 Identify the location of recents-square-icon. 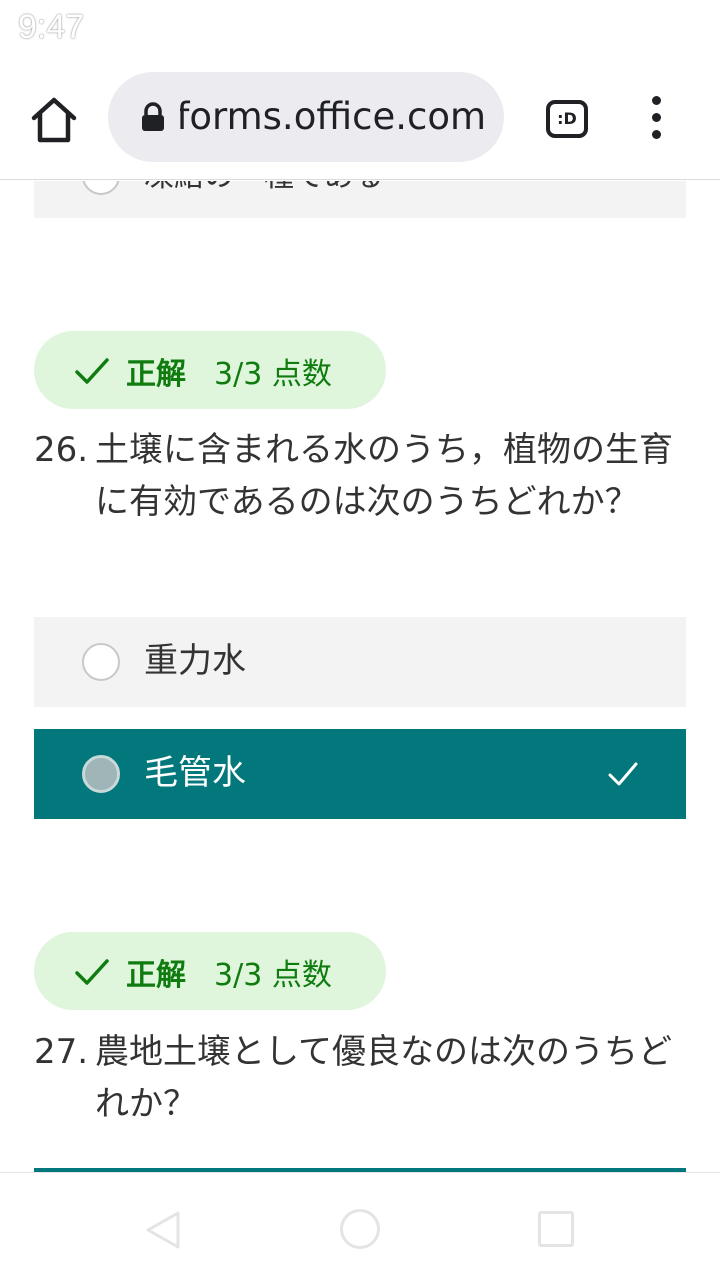
(556, 1229).